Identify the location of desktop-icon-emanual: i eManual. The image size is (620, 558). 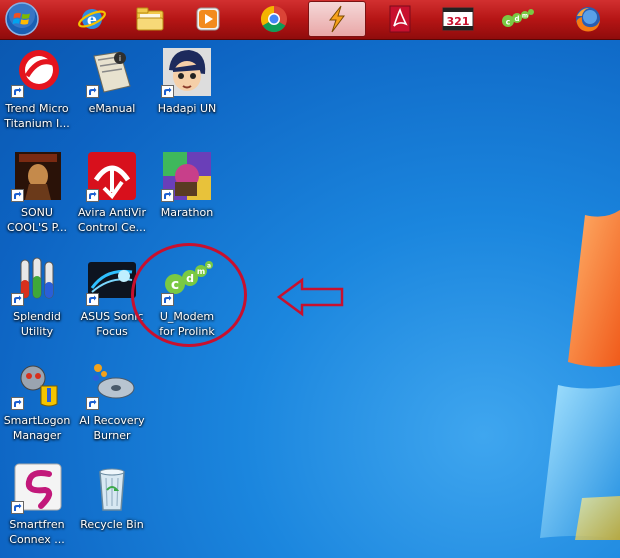
(112, 81).